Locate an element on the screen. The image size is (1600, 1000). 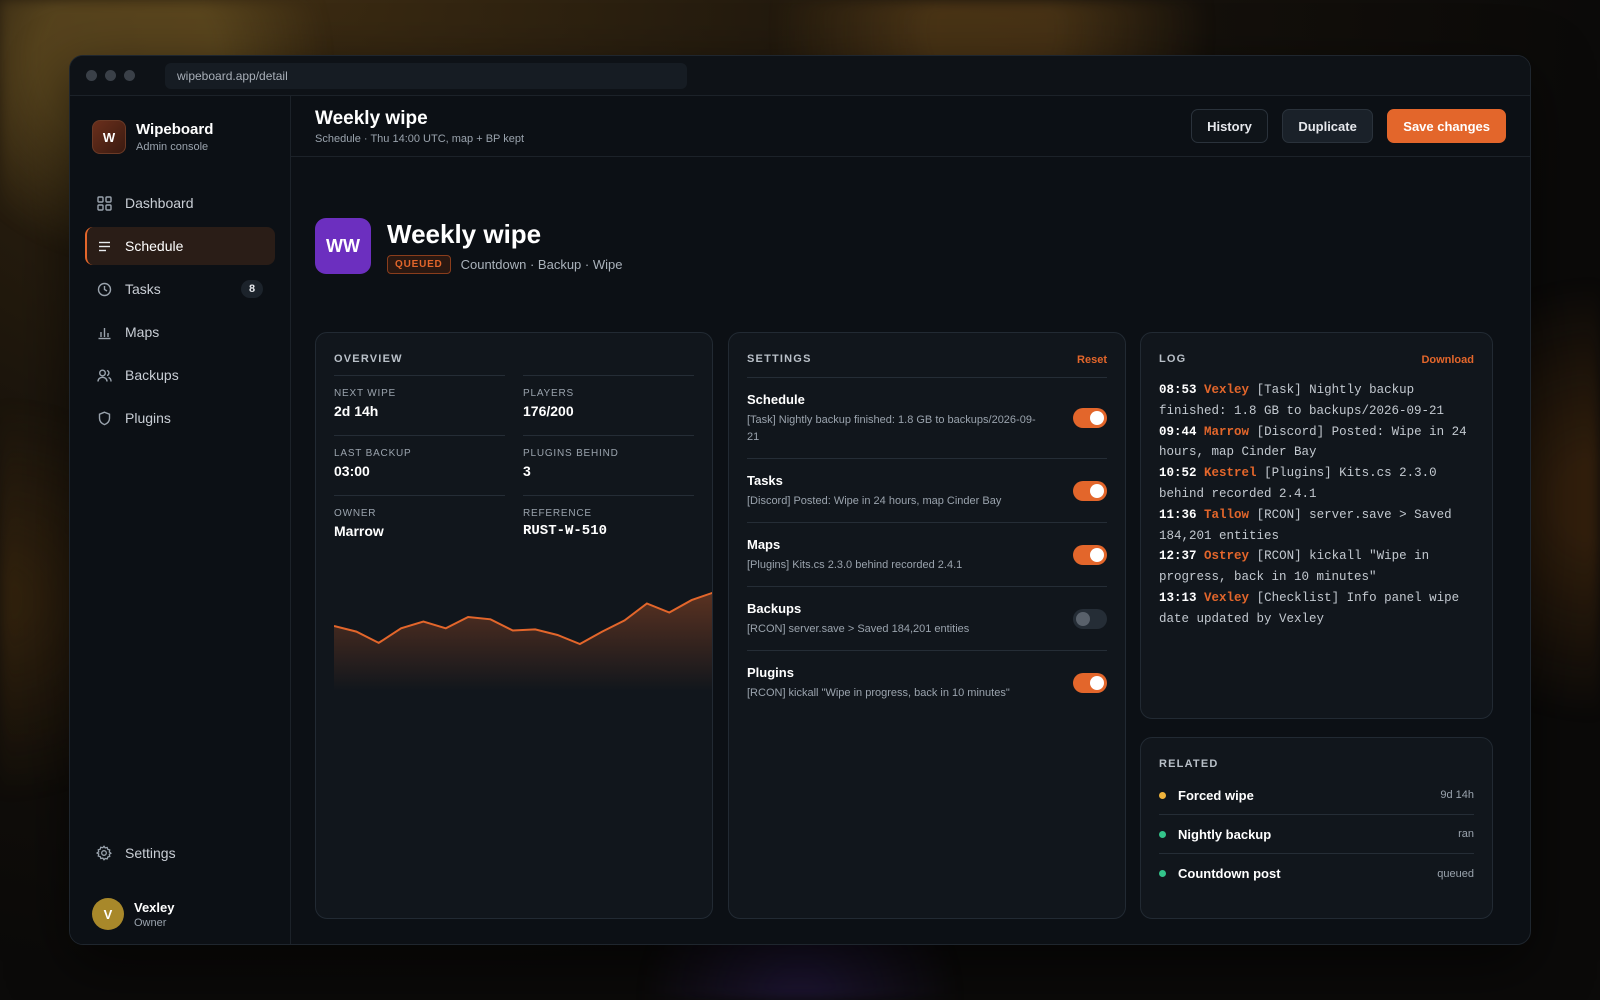
duplicate-button: Duplicate is located at coordinates (1327, 126).